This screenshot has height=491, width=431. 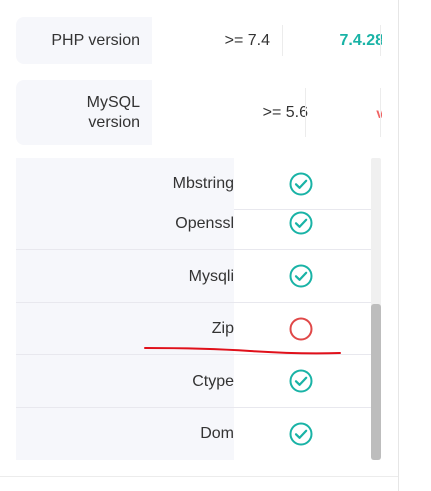 What do you see at coordinates (344, 112) in the screenshot?
I see `requirement-current: v` at bounding box center [344, 112].